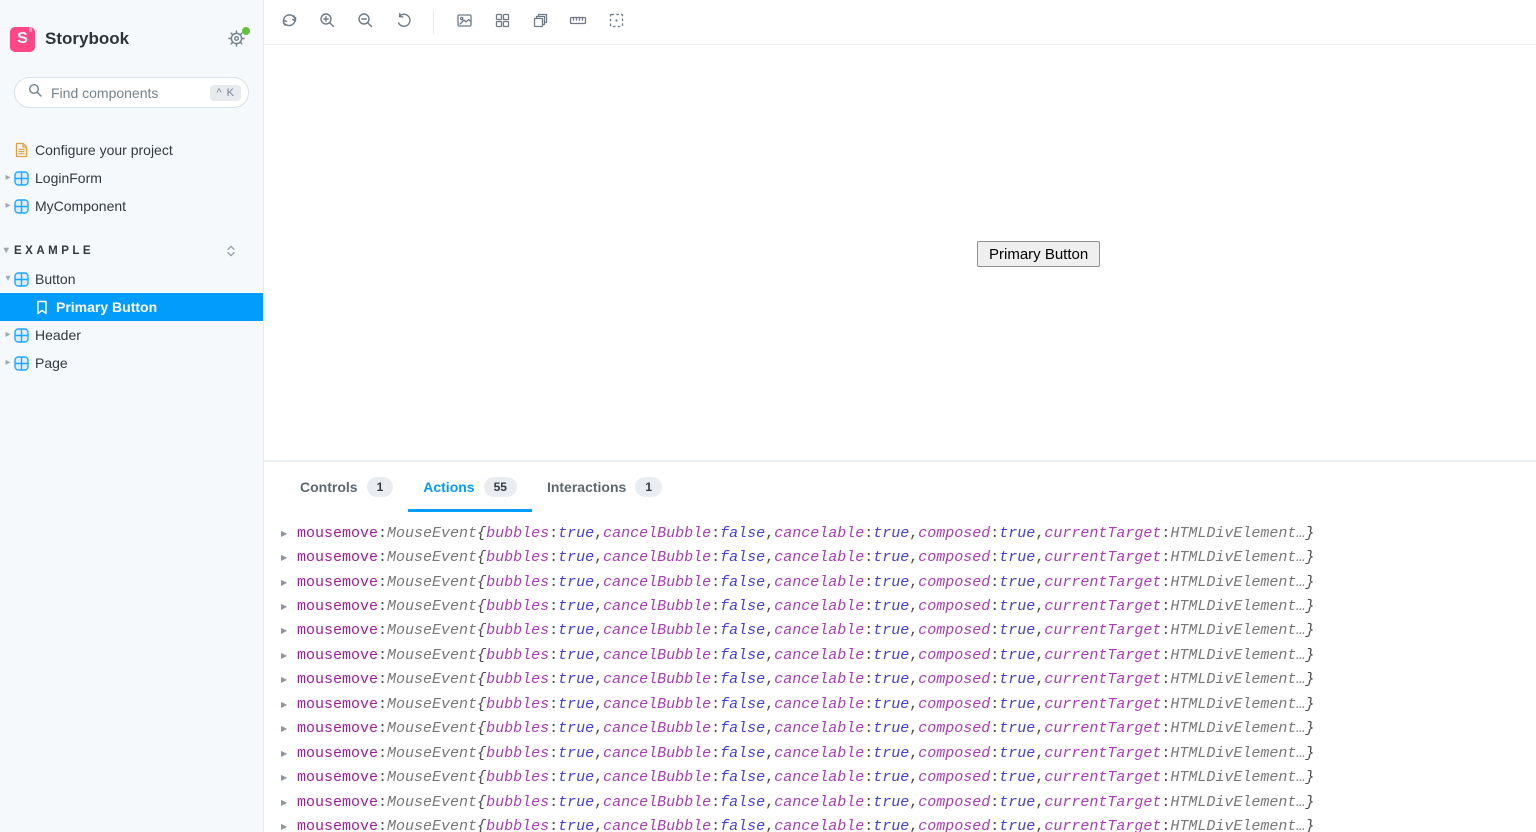  I want to click on sidebar-item-loginform: ▸ LoginForm, so click(131, 178).